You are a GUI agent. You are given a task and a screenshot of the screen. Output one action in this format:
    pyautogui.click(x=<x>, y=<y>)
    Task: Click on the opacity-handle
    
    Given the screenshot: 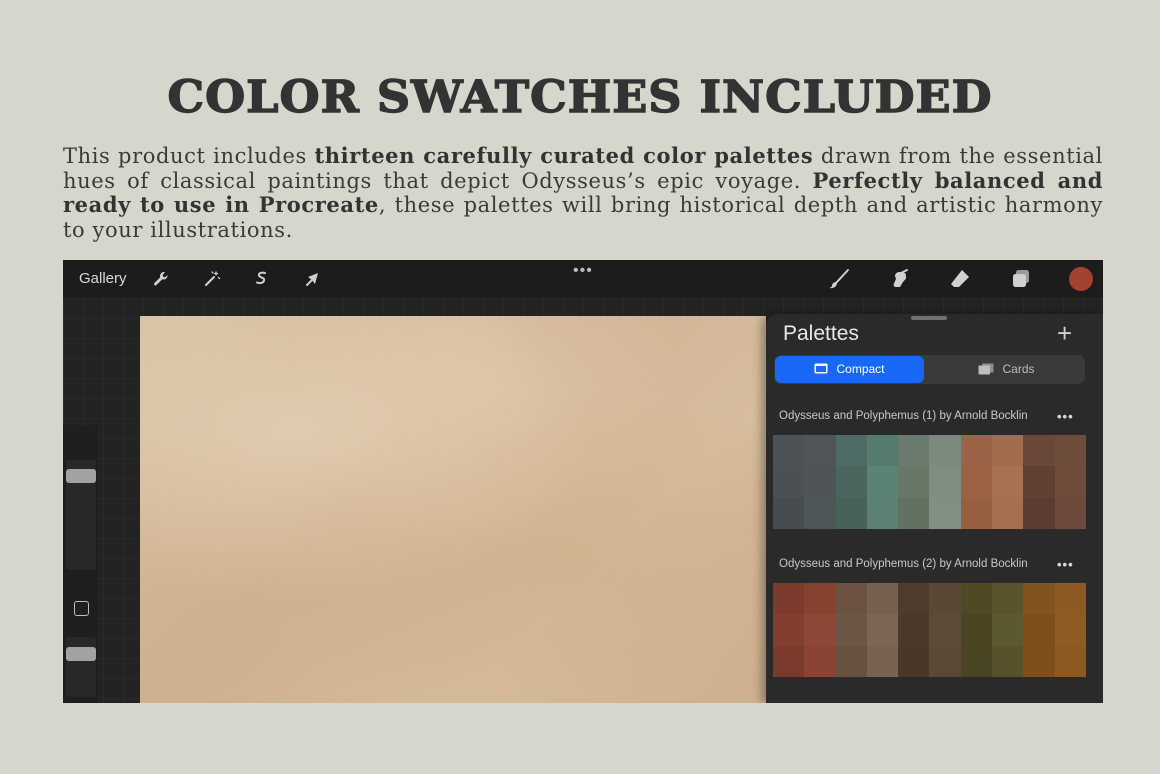 What is the action you would take?
    pyautogui.click(x=81, y=654)
    